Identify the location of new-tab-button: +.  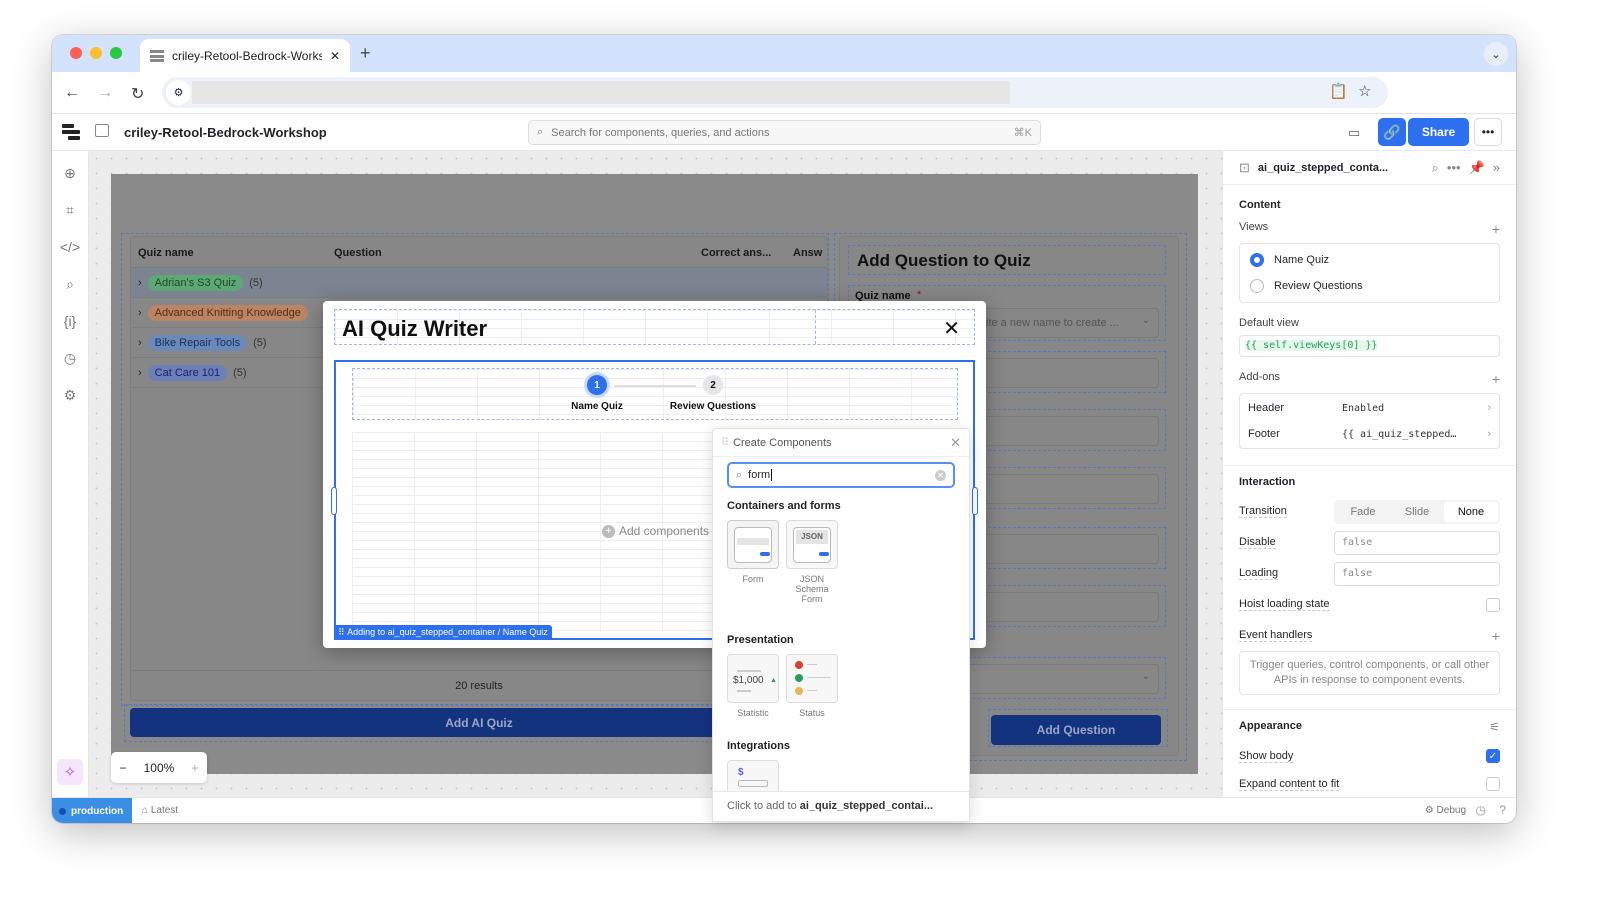
(365, 53).